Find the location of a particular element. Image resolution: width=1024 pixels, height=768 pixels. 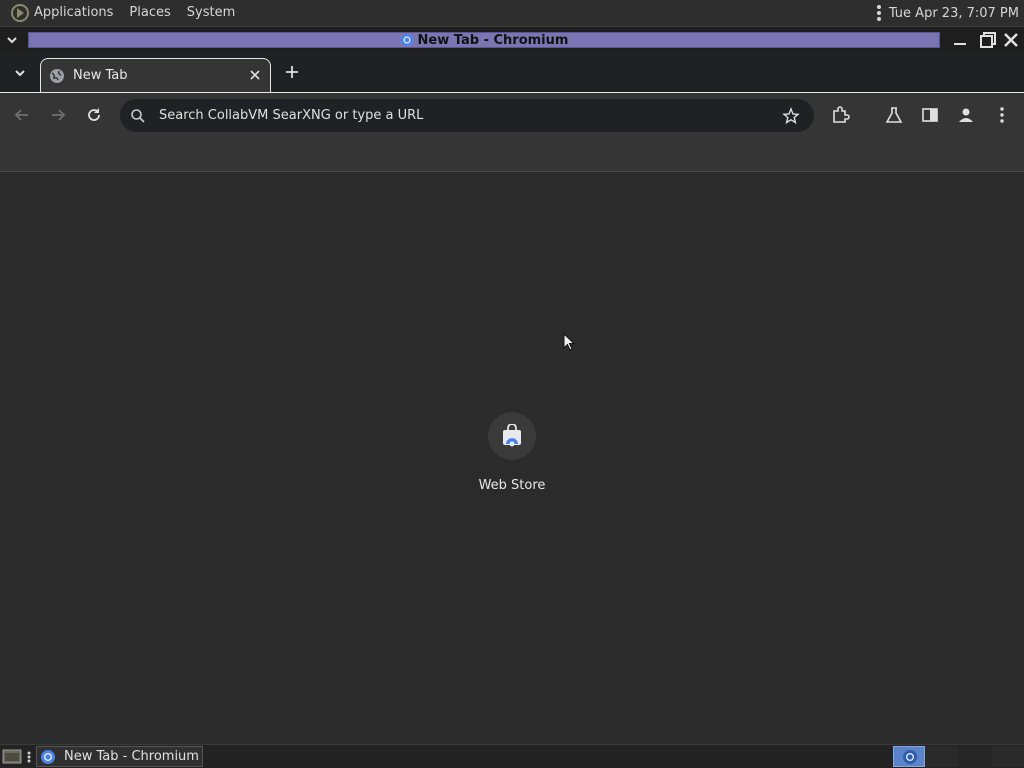

taskbar-handle-icon is located at coordinates (29, 757).